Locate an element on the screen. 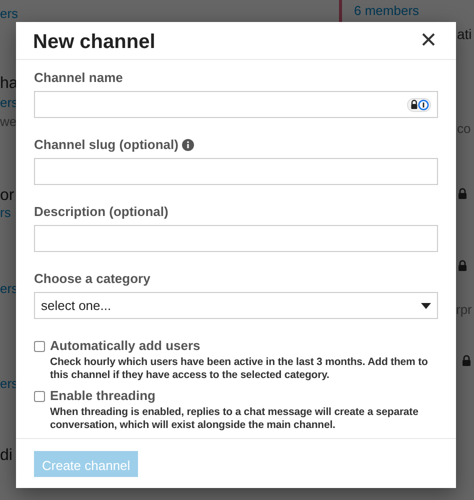 The height and width of the screenshot is (500, 474). field-label: Description (optional) is located at coordinates (101, 212).